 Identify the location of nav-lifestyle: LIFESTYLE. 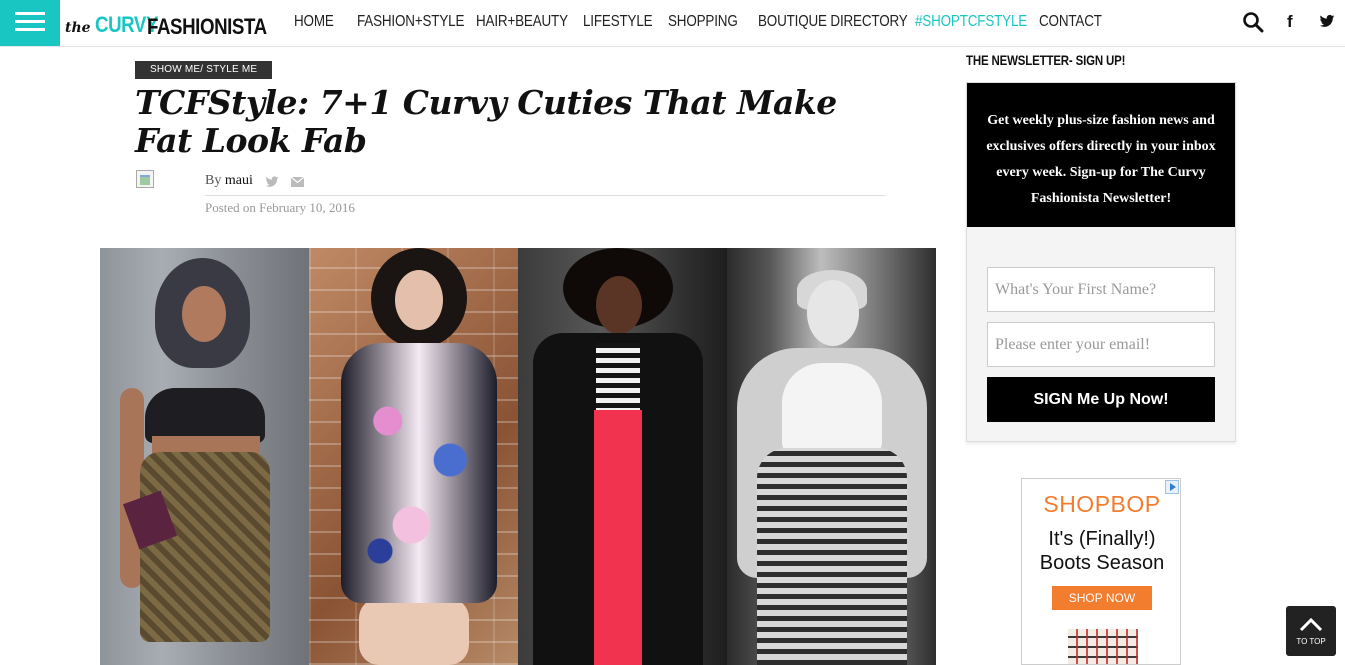
(618, 22).